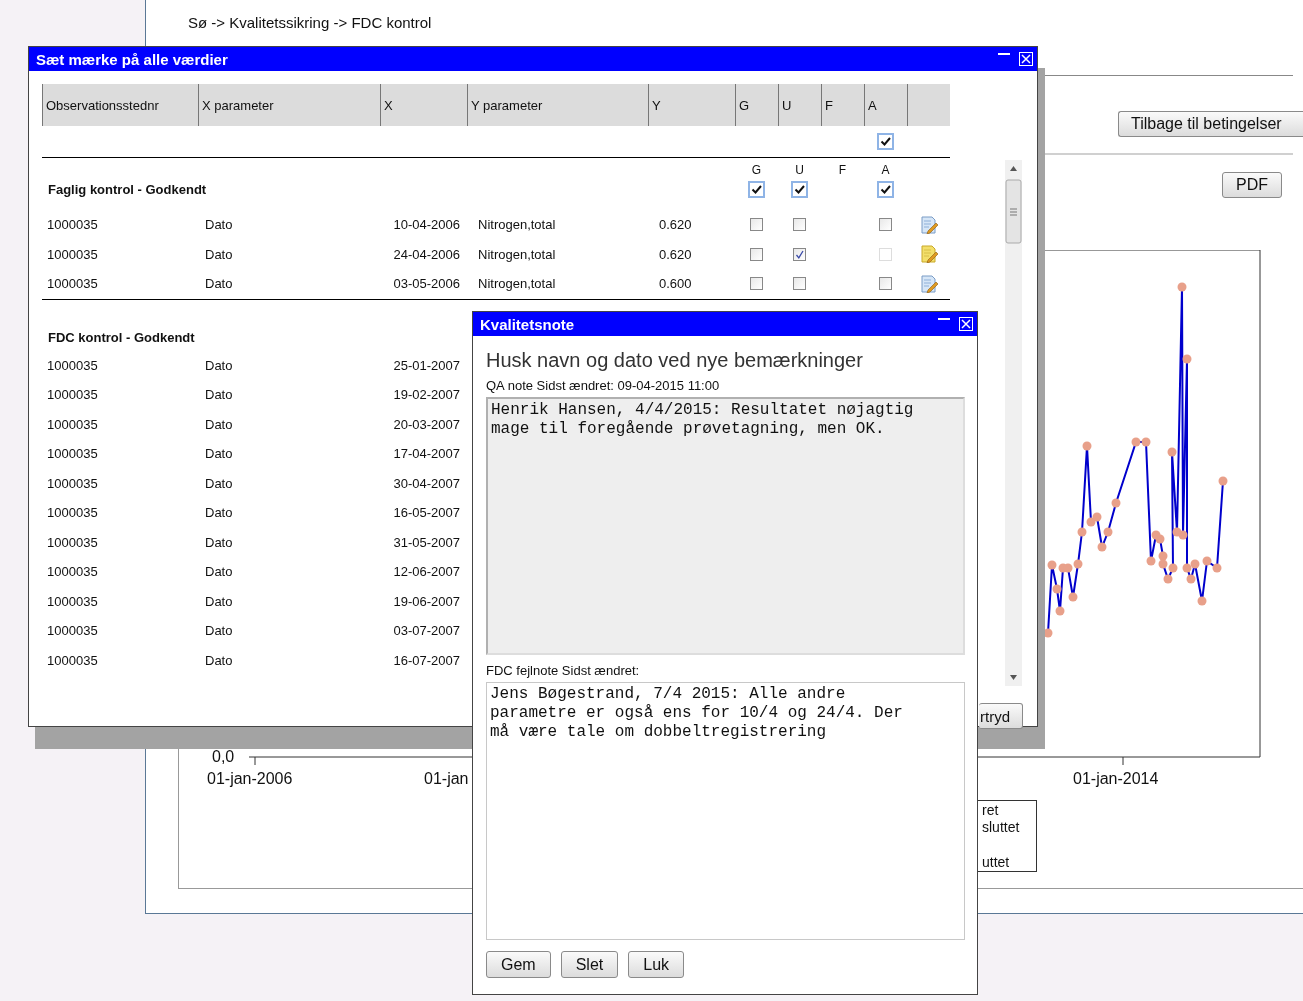 The width and height of the screenshot is (1303, 1001). Describe the element at coordinates (787, 105) in the screenshot. I see `column-header: U` at that location.